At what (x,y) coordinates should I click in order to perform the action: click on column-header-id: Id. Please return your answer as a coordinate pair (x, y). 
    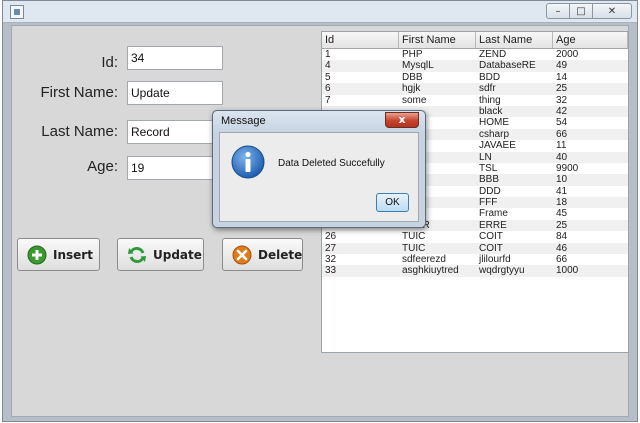
    Looking at the image, I should click on (360, 40).